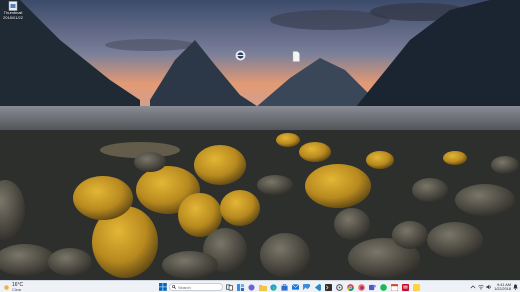 This screenshot has width=520, height=292. What do you see at coordinates (306, 287) in the screenshot?
I see `photos-icon` at bounding box center [306, 287].